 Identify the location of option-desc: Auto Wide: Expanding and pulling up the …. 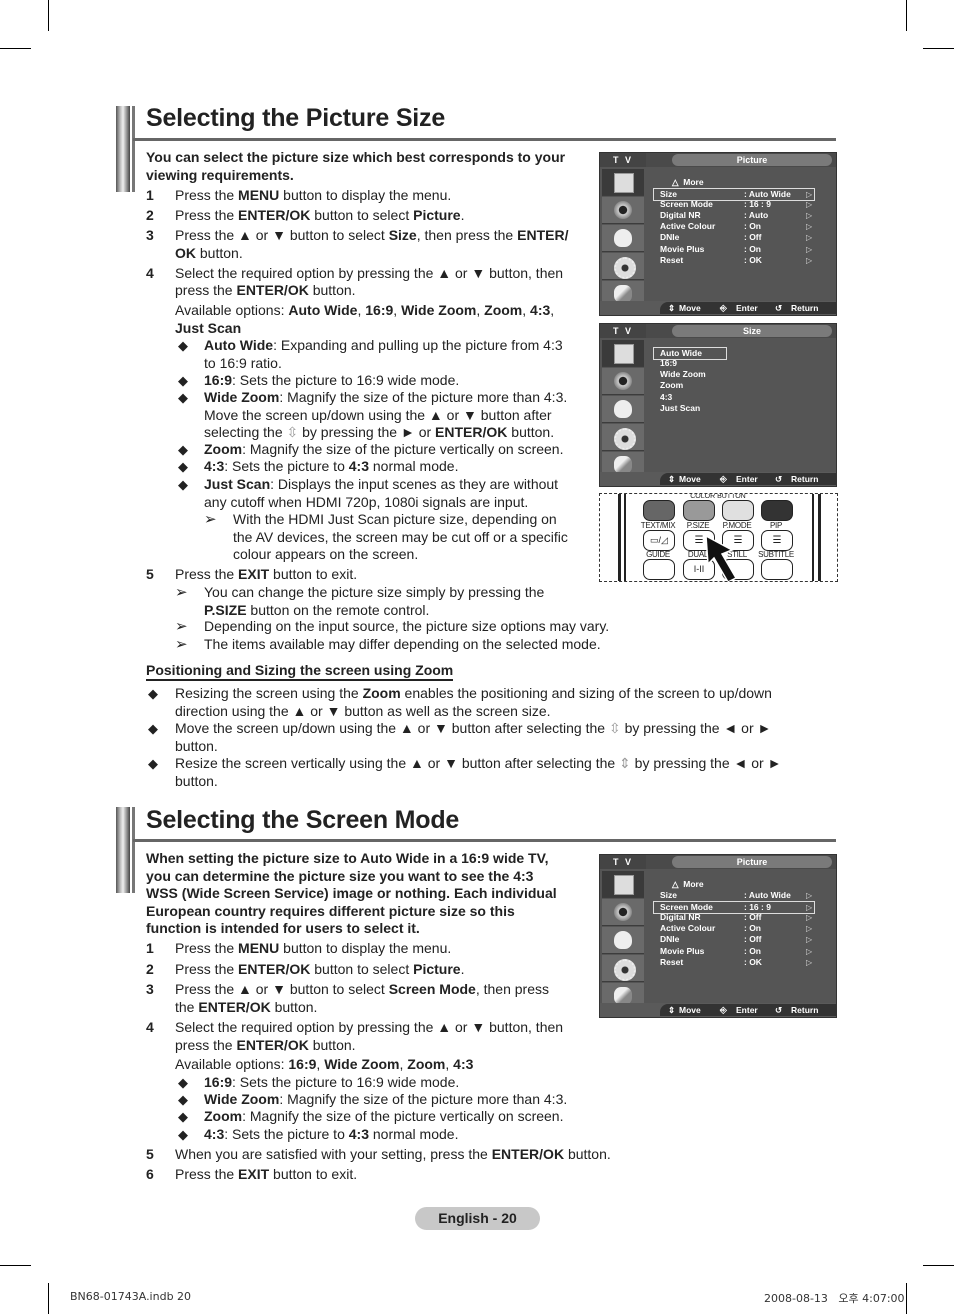
(383, 354).